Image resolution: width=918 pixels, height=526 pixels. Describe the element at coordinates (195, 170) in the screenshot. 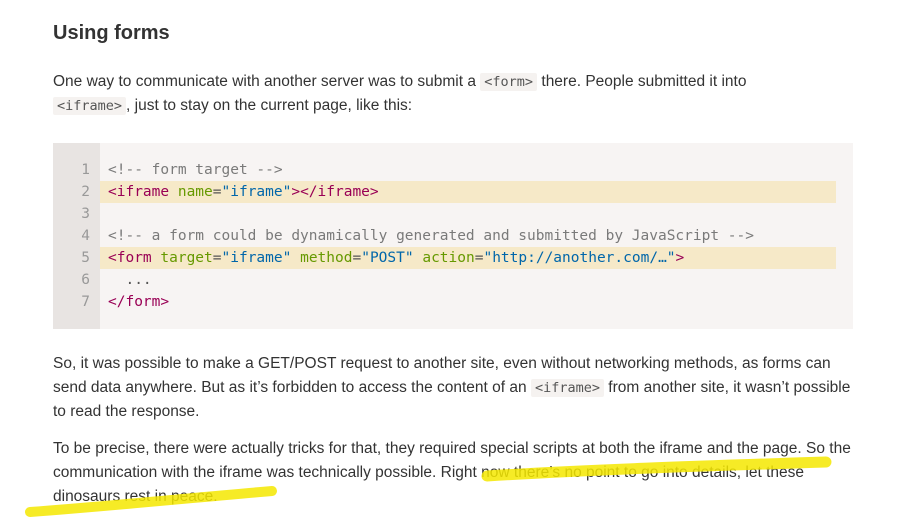

I see `code-token-comment: <!-- form target -->` at that location.